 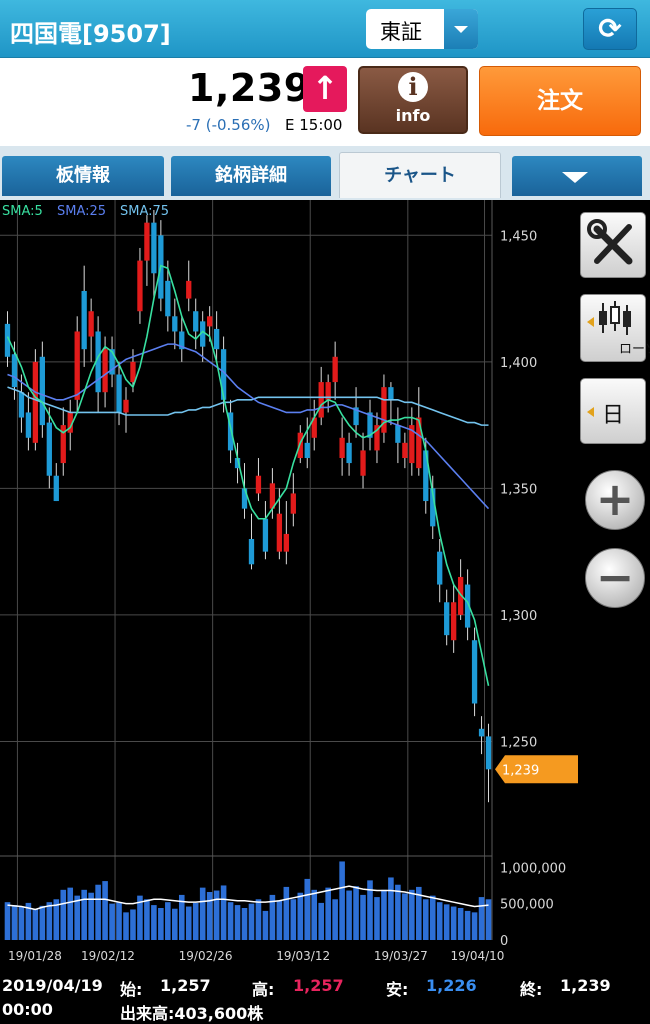 What do you see at coordinates (192, 1013) in the screenshot?
I see `volume-text: 出来高:403,600株` at bounding box center [192, 1013].